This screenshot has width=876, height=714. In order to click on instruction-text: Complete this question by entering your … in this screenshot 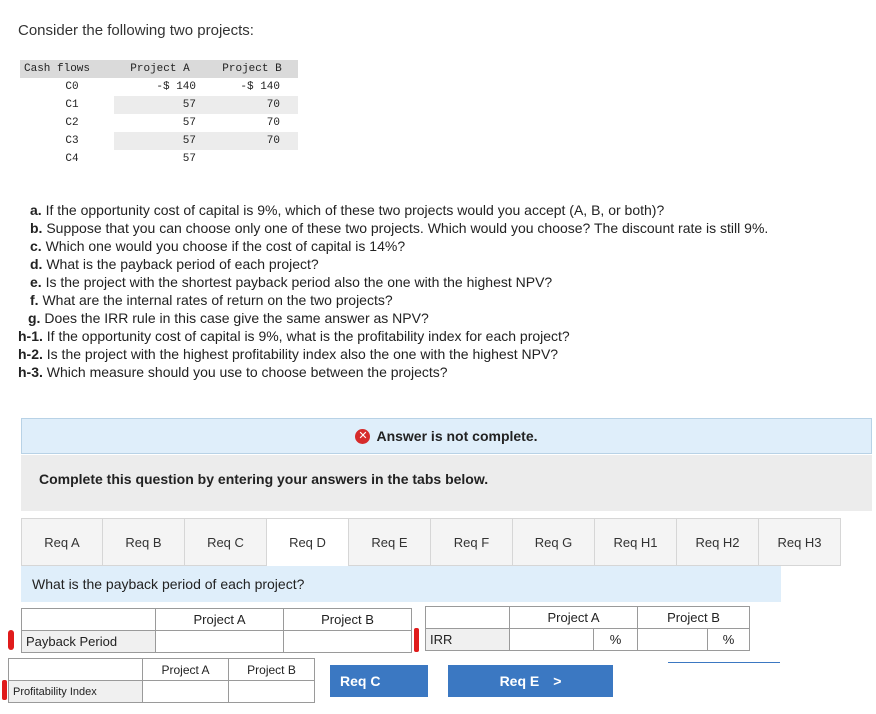, I will do `click(264, 479)`.